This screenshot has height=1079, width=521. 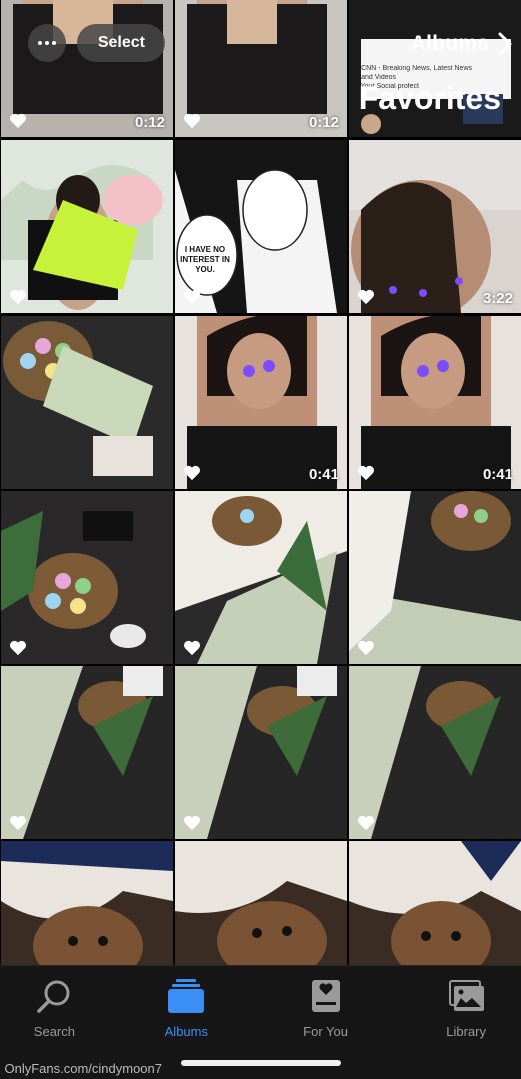 I want to click on video-thumbnail: 3:22, so click(x=435, y=226).